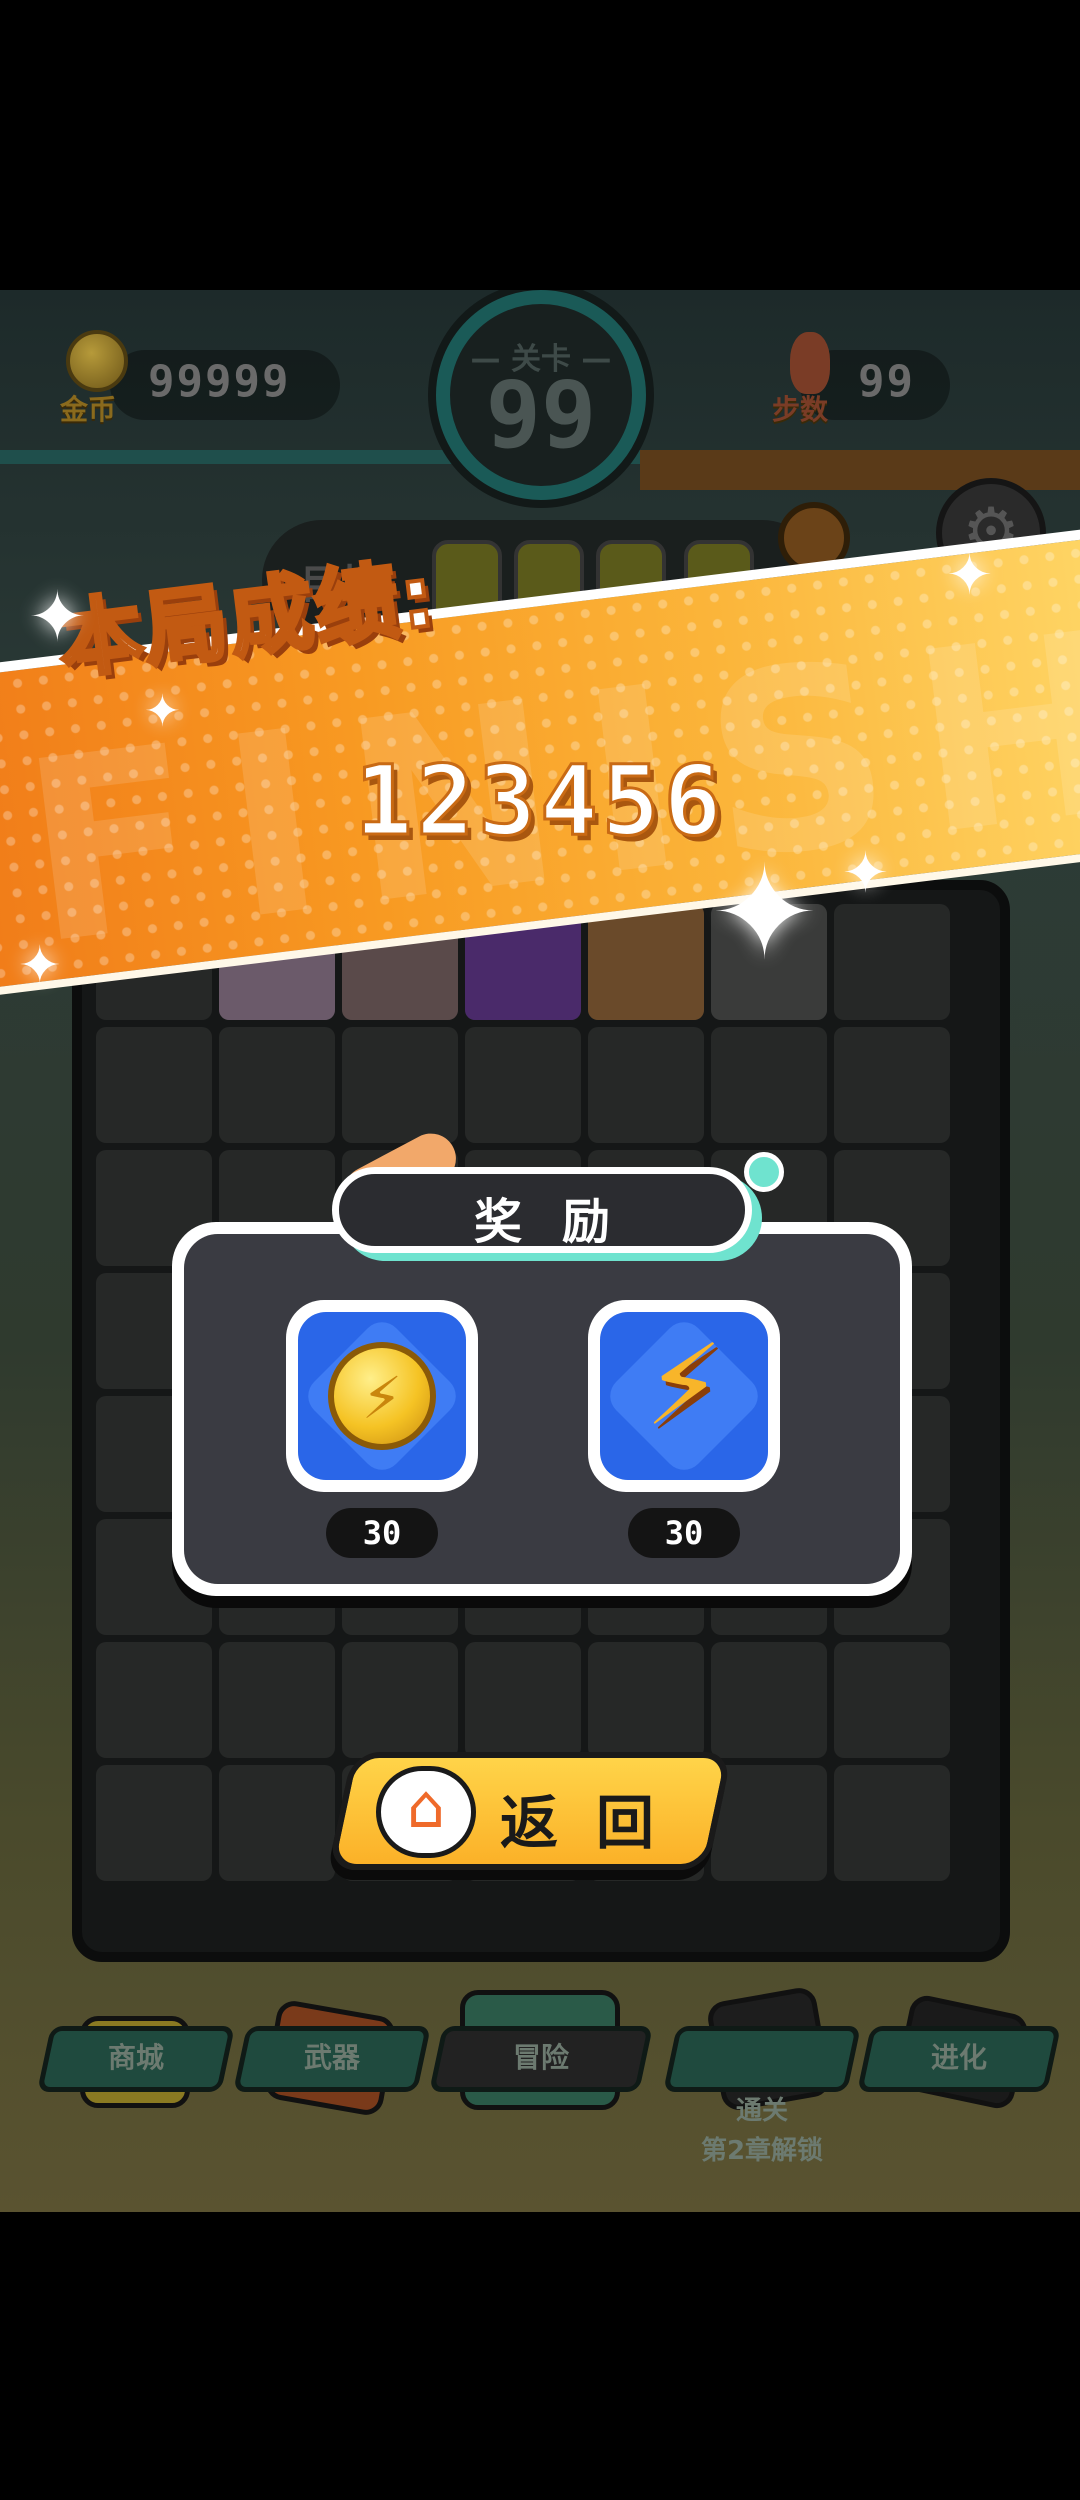 The width and height of the screenshot is (1080, 2500). I want to click on reward-header: 奖励, so click(542, 1210).